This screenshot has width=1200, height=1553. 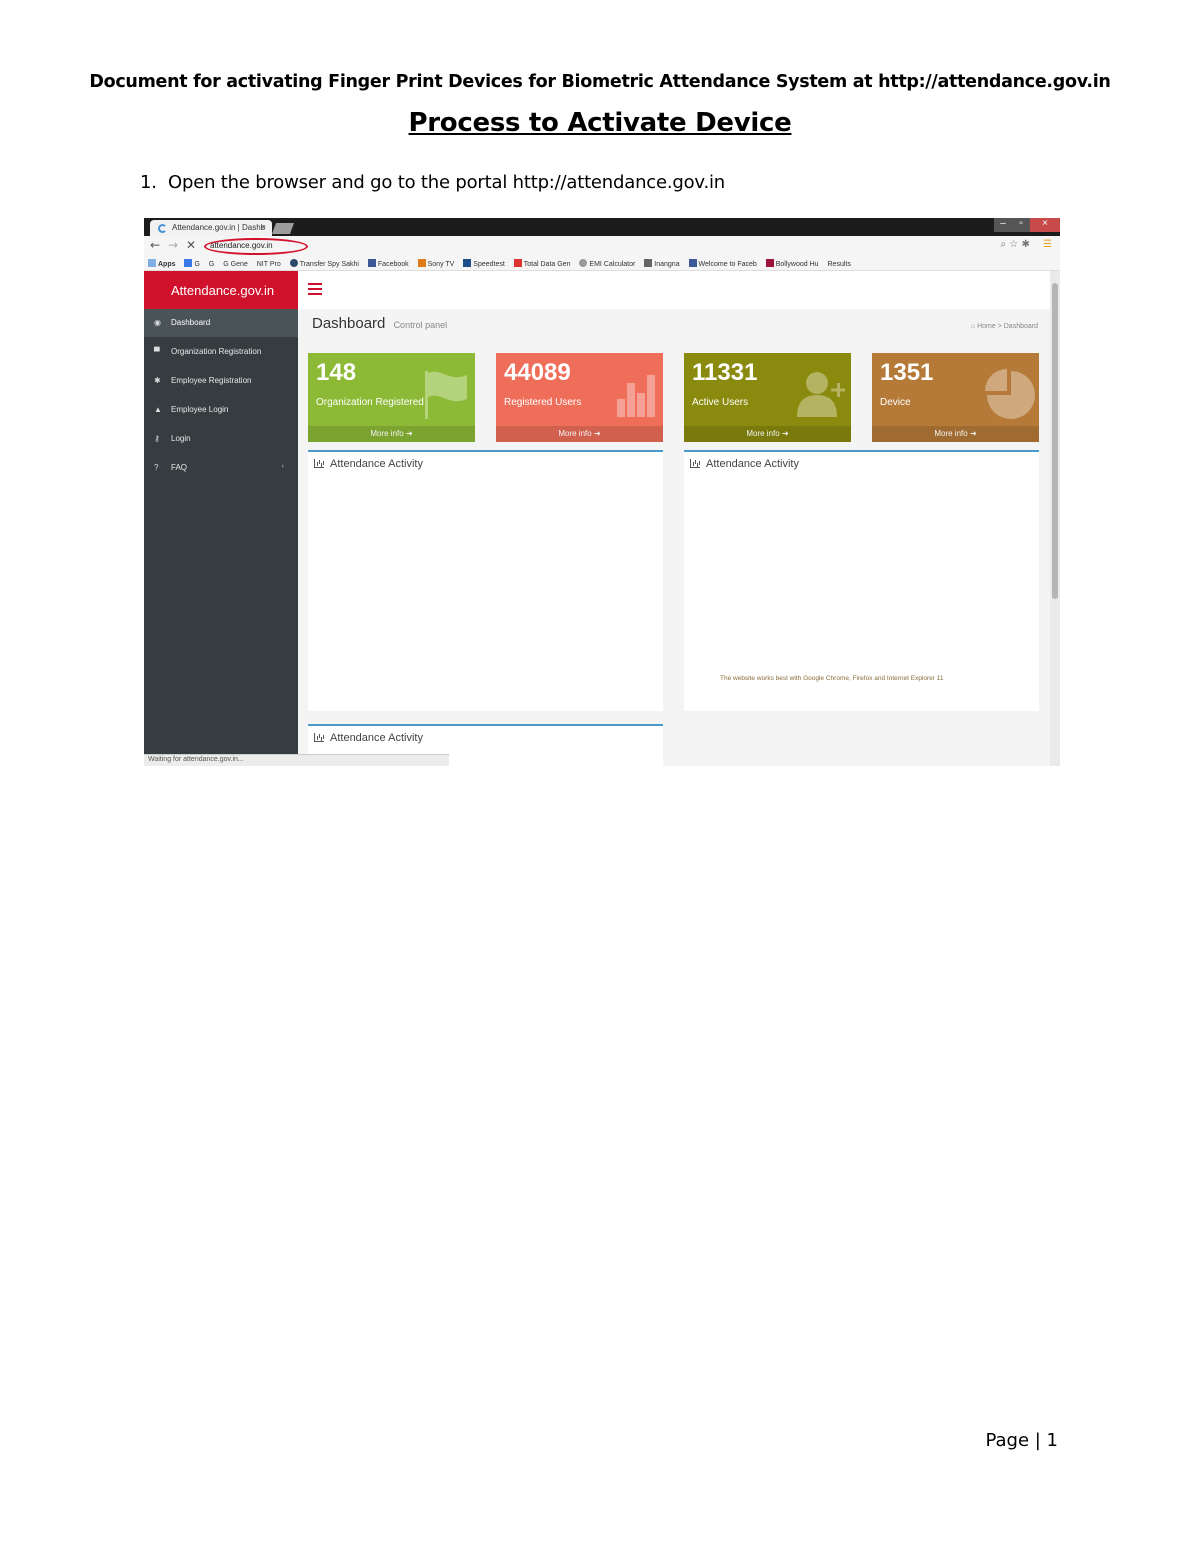 What do you see at coordinates (792, 263) in the screenshot?
I see `bookmark-item: Bollywood Hu` at bounding box center [792, 263].